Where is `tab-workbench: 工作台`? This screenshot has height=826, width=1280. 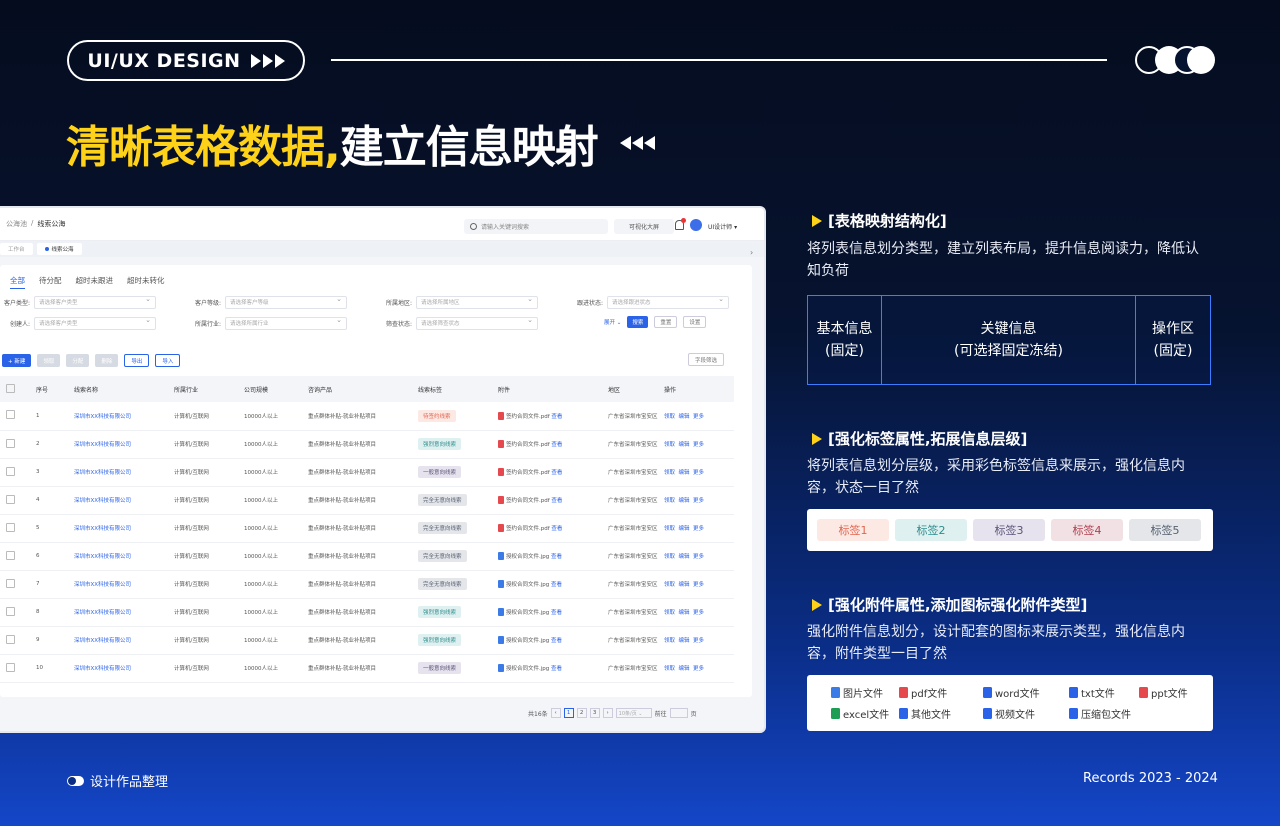
tab-workbench: 工作台 is located at coordinates (16, 249).